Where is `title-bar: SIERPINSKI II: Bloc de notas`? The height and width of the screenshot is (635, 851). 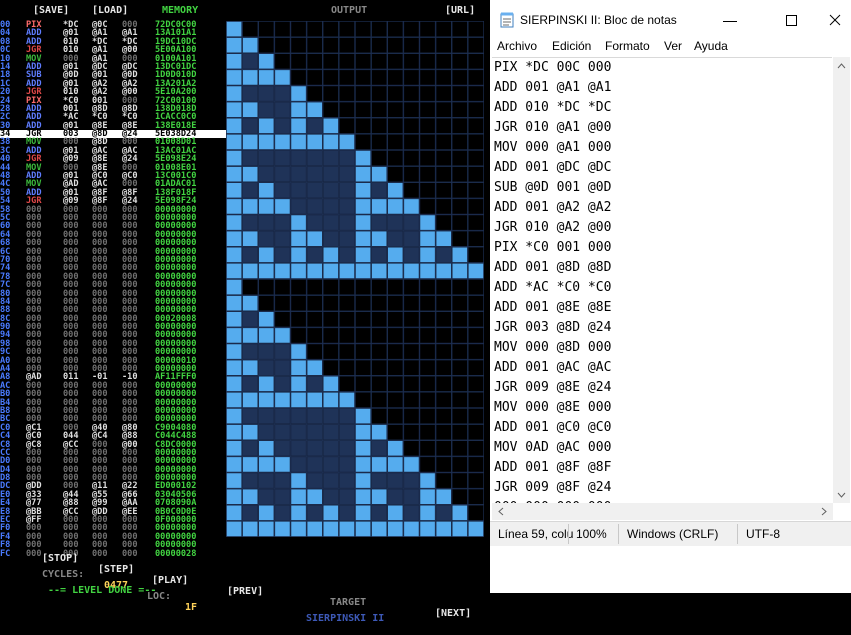
title-bar: SIERPINSKI II: Bloc de notas is located at coordinates (670, 19).